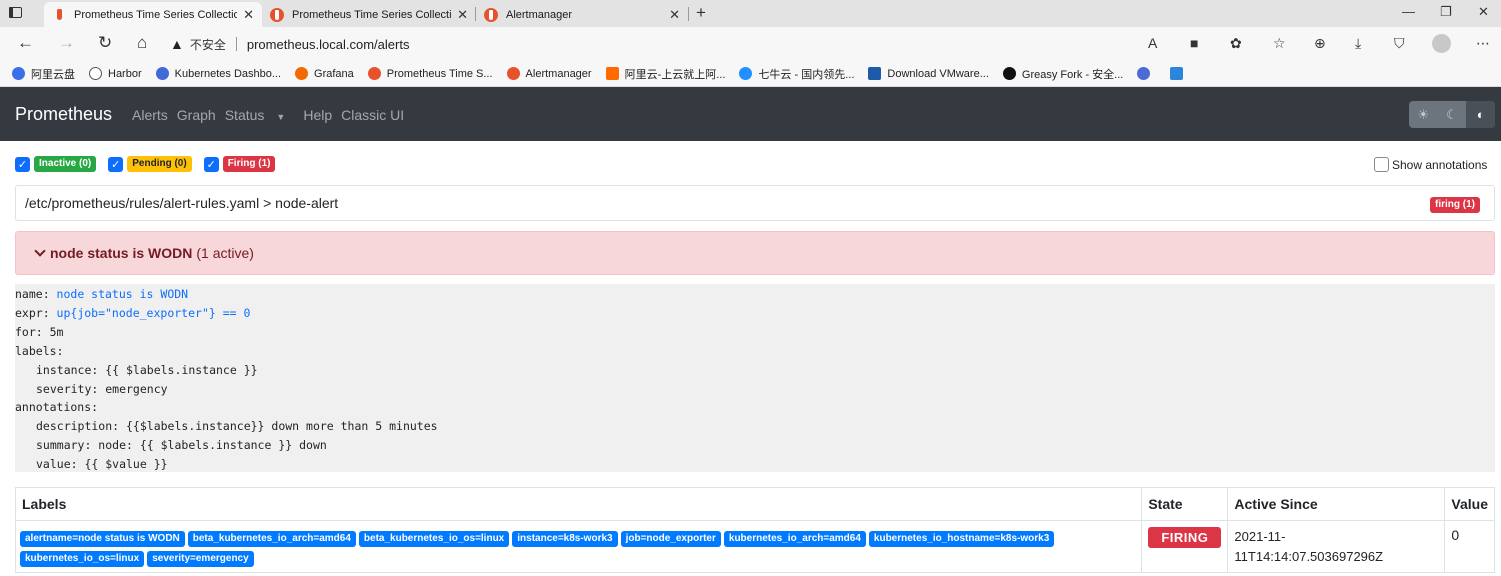  I want to click on bookmark-item: 阿里云盘, so click(43, 74).